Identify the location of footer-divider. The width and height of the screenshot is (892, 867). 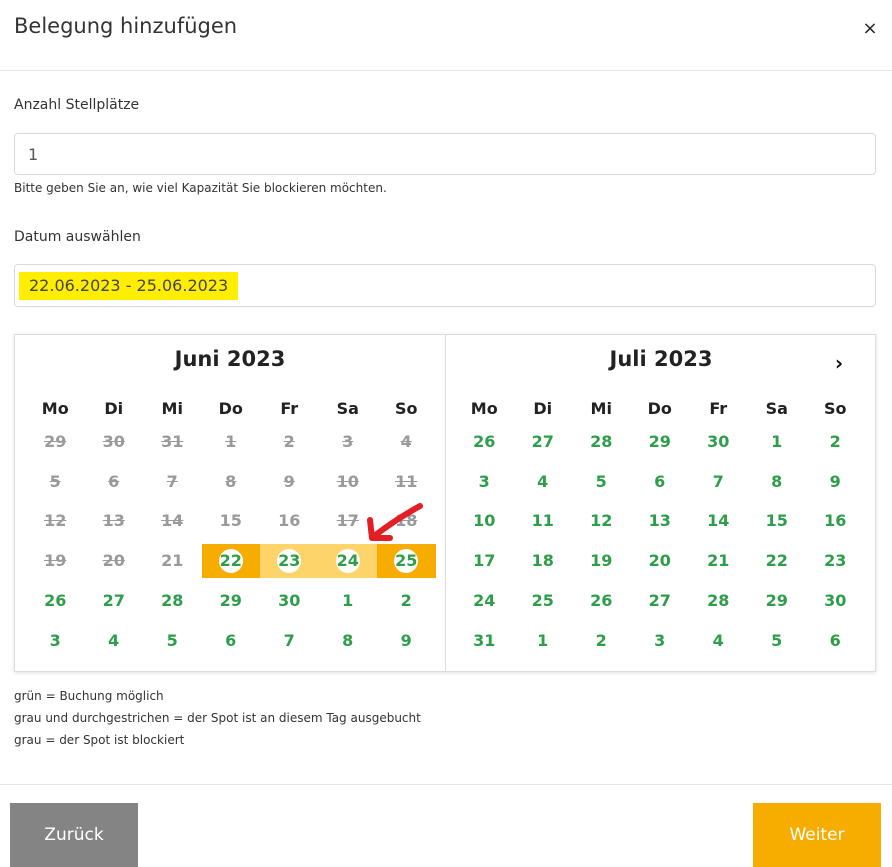
(446, 784).